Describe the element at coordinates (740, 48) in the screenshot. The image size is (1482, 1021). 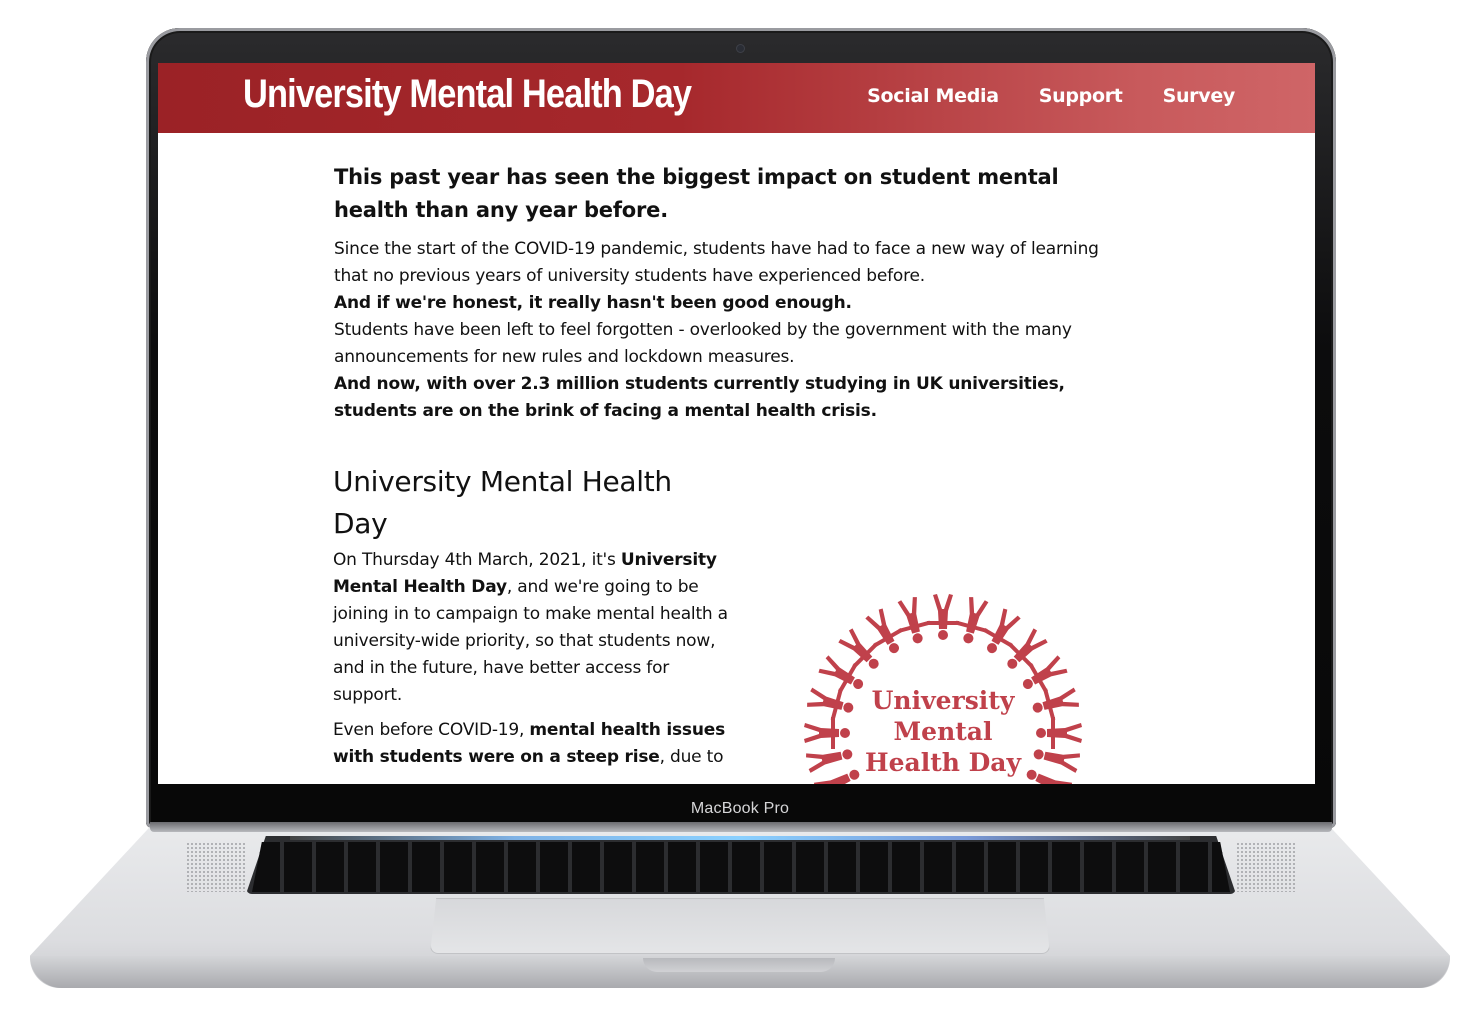
I see `webcam-icon` at that location.